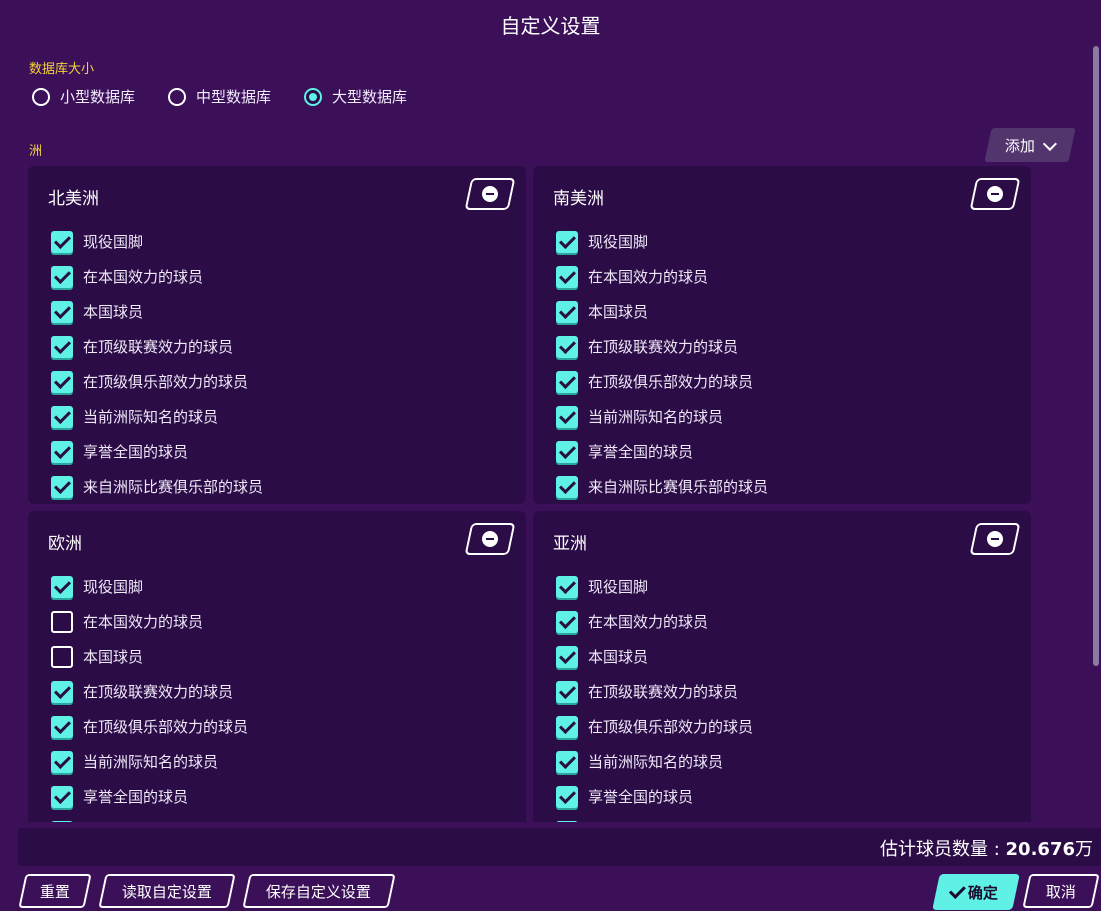 This screenshot has width=1101, height=911. What do you see at coordinates (550, 26) in the screenshot?
I see `dialog-title: 自定义设置` at bounding box center [550, 26].